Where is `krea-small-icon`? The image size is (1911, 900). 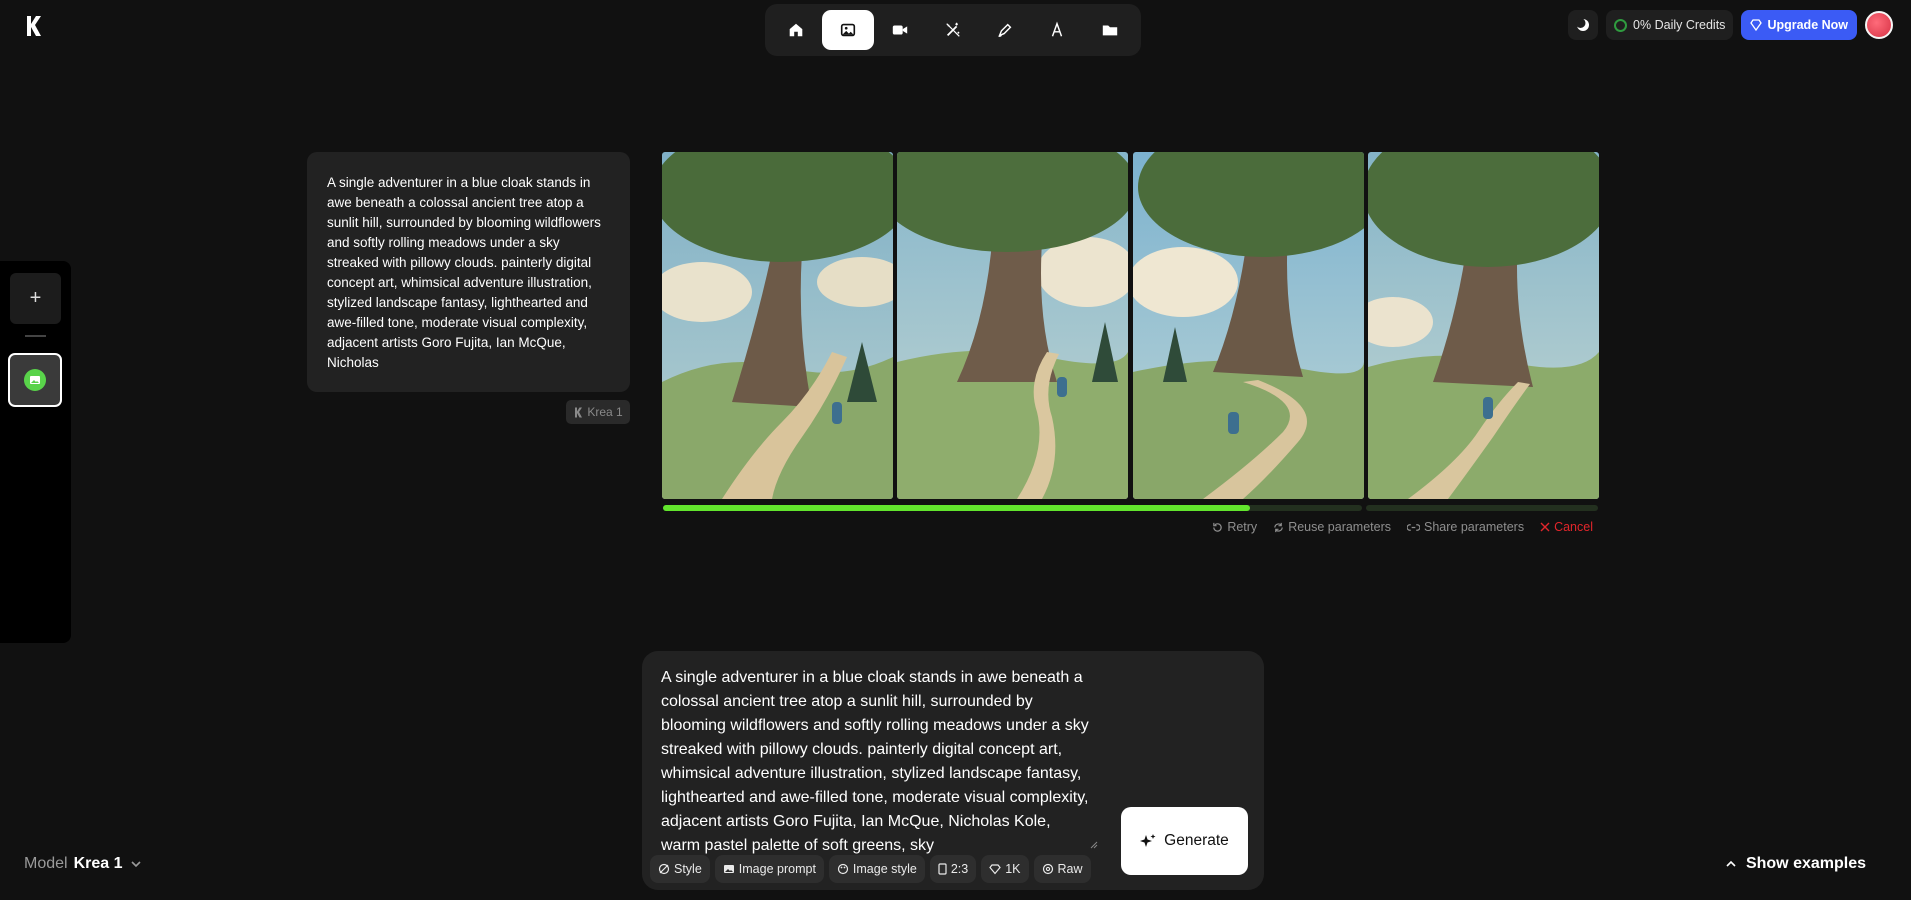
krea-small-icon is located at coordinates (579, 412).